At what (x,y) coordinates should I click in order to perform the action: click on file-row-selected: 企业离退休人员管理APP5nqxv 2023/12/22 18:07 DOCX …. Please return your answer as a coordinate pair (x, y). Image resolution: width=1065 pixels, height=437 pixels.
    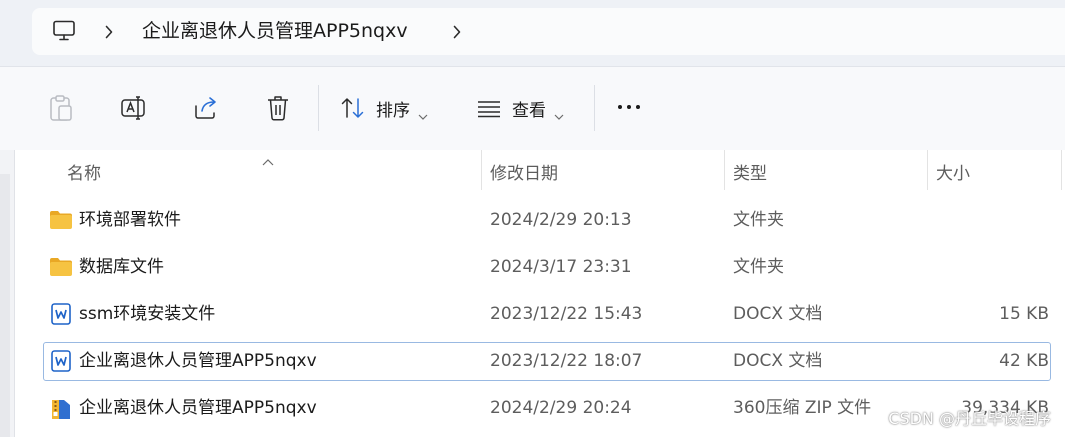
    Looking at the image, I should click on (540, 362).